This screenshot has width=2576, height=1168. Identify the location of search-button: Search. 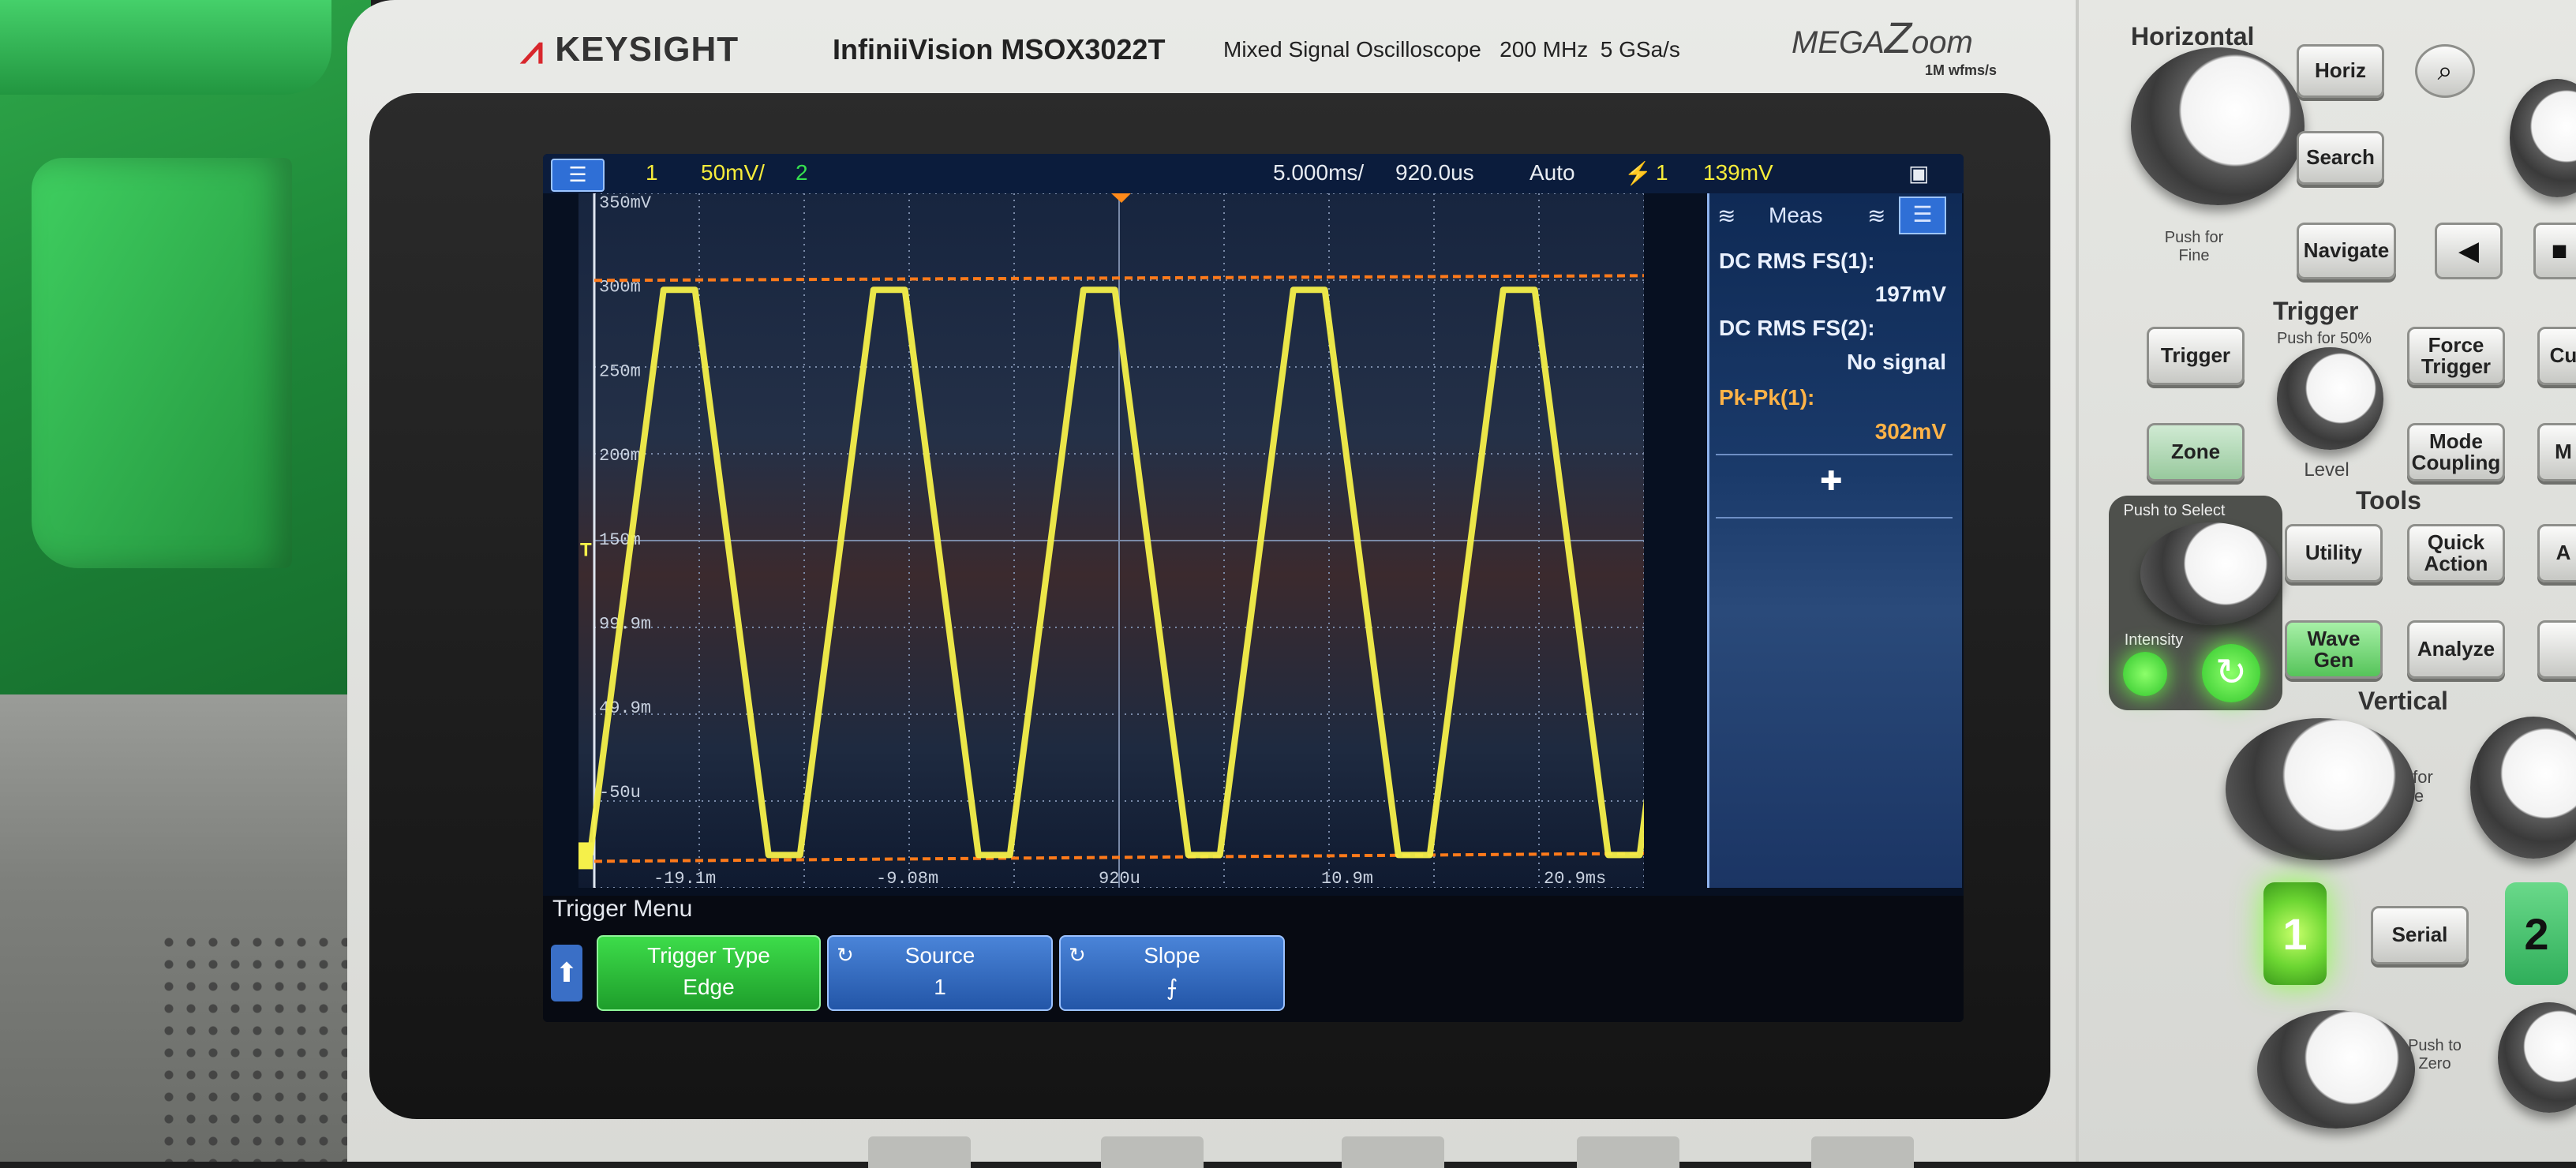
(2340, 158).